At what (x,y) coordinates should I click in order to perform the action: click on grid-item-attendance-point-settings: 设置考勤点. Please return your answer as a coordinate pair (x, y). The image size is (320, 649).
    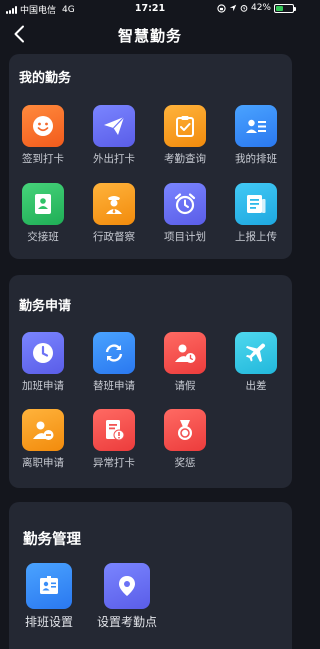
    Looking at the image, I should click on (127, 596).